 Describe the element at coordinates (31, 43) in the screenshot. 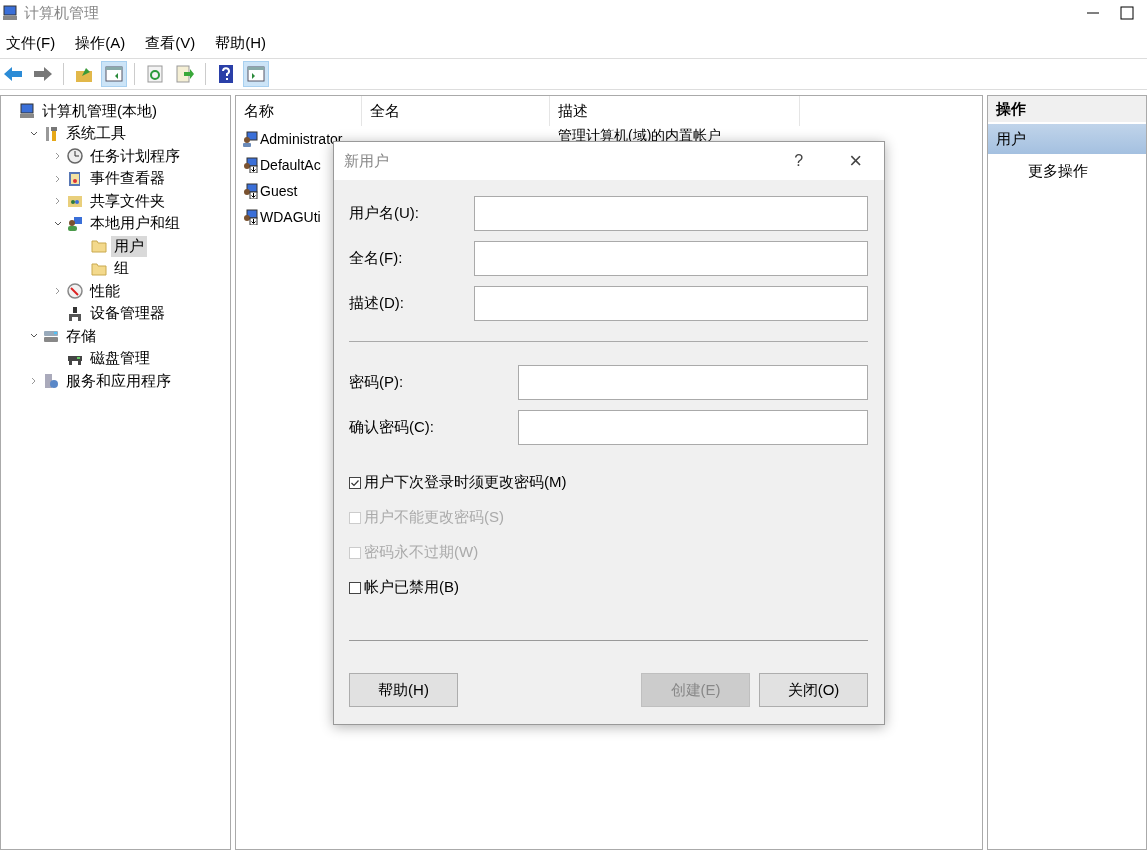

I see `menu-item: 文件(F)` at that location.